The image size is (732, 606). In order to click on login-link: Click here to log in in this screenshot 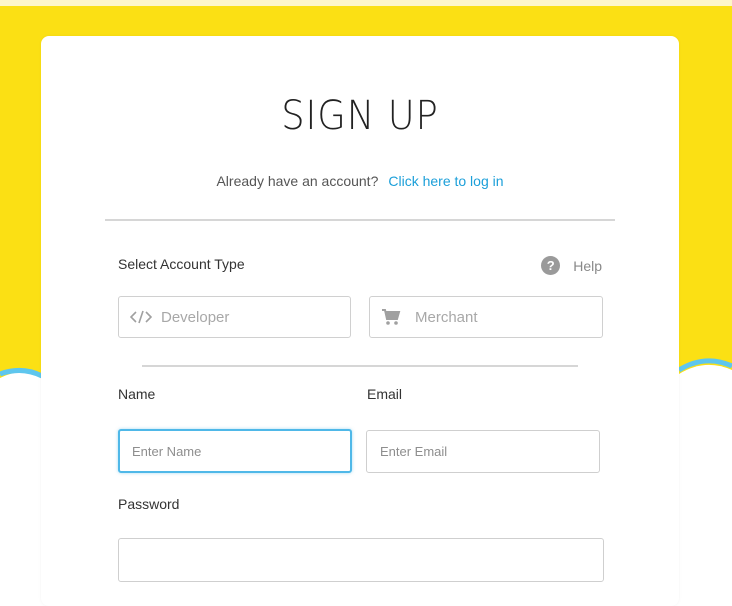, I will do `click(445, 181)`.